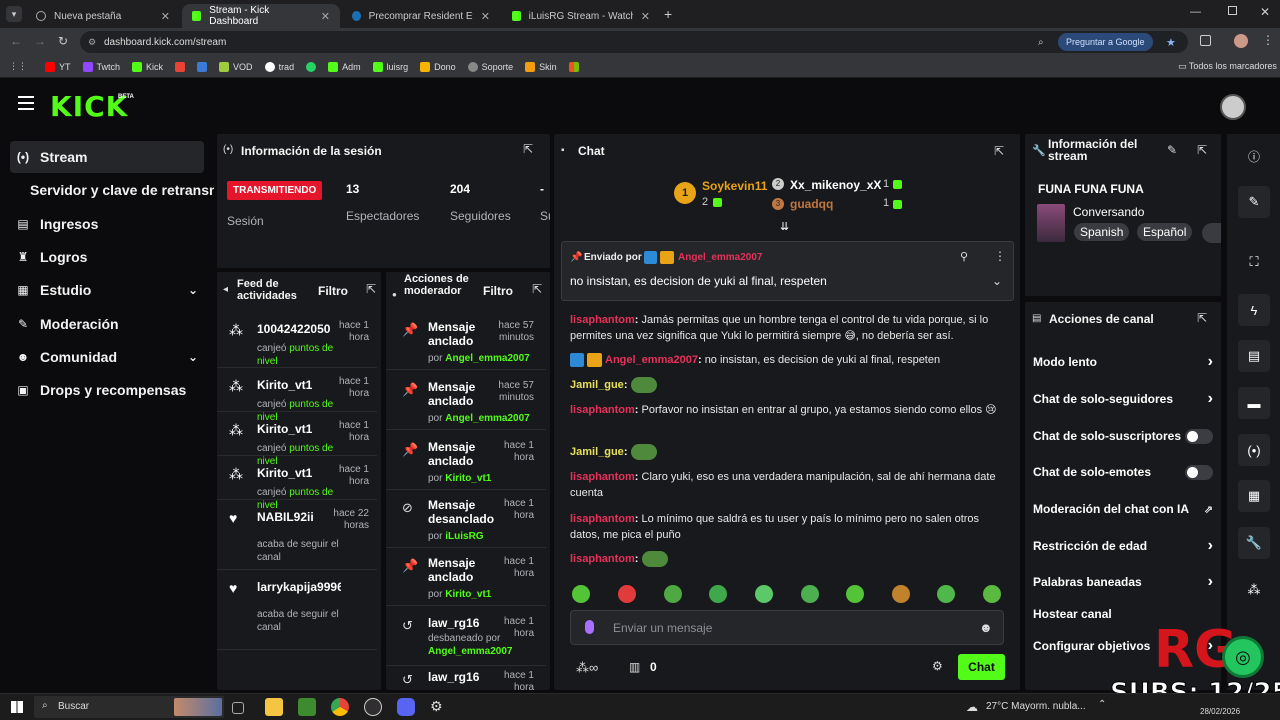 Image resolution: width=1280 pixels, height=720 pixels. I want to click on bookmark-soporte: Soporte, so click(490, 66).